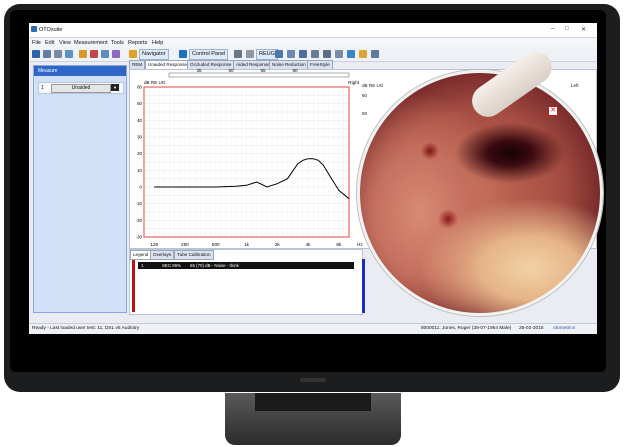  I want to click on x-tick-label: 2k, so click(278, 244).